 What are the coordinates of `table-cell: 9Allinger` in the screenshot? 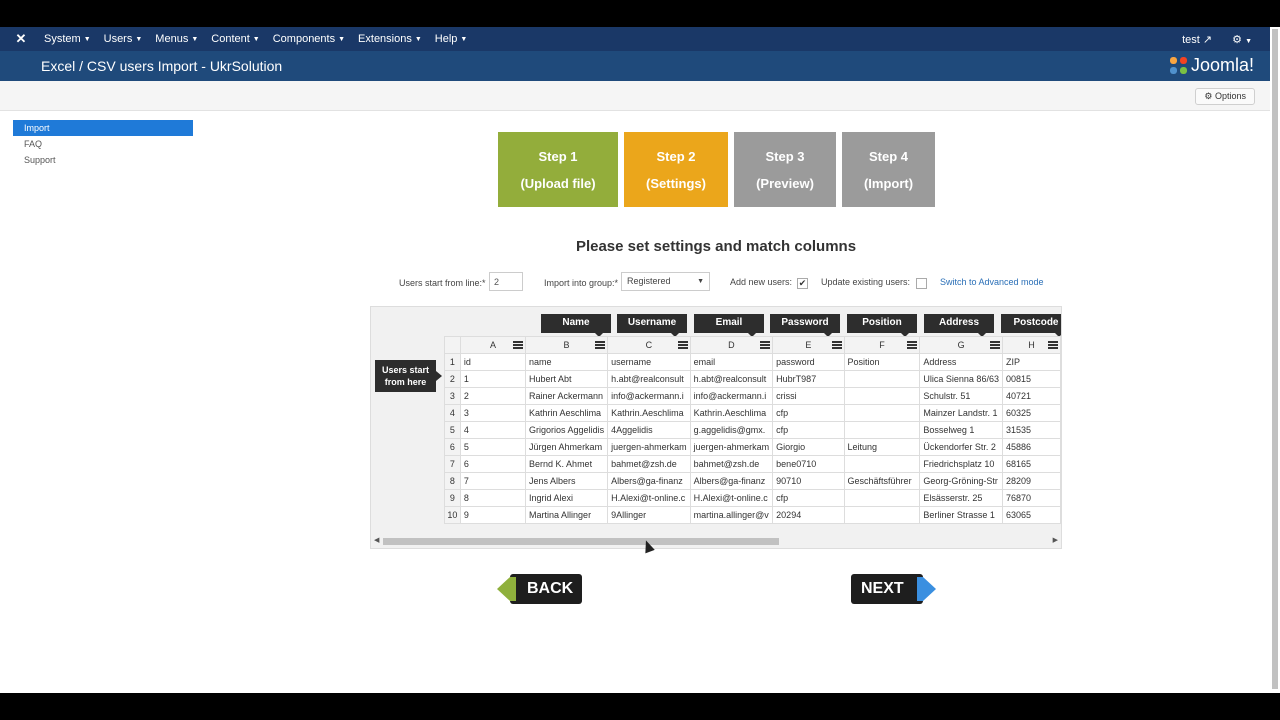 It's located at (649, 515).